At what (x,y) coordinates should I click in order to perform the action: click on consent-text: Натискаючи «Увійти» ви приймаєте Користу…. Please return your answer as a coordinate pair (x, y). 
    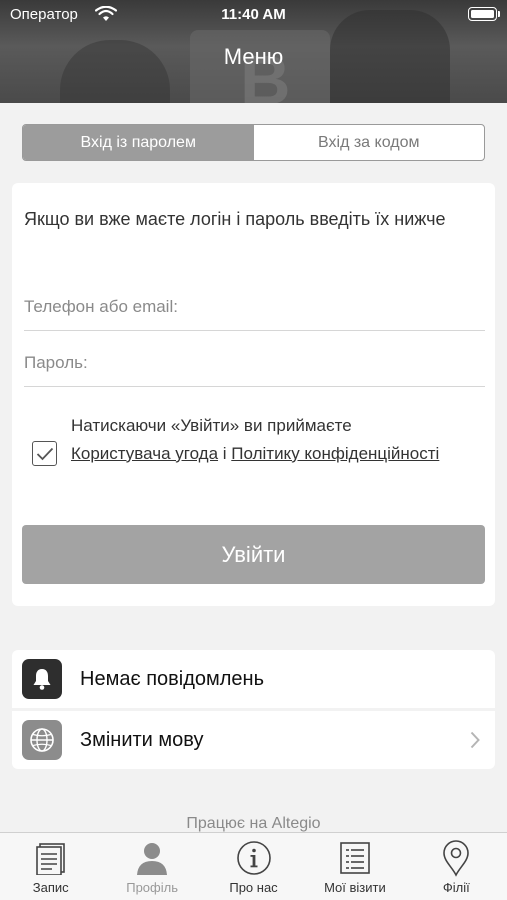
    Looking at the image, I should click on (271, 439).